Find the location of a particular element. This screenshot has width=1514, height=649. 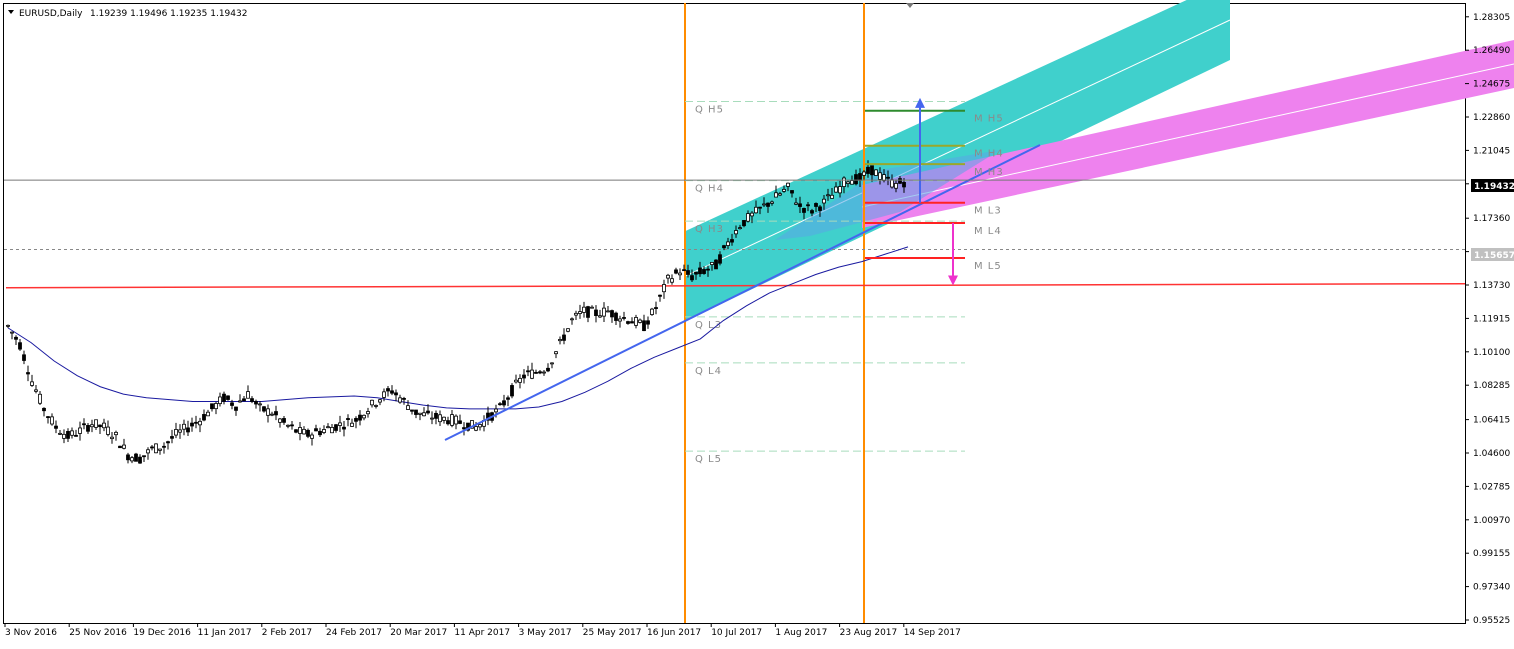

y-tick-label: 1.22860 is located at coordinates (1491, 118).